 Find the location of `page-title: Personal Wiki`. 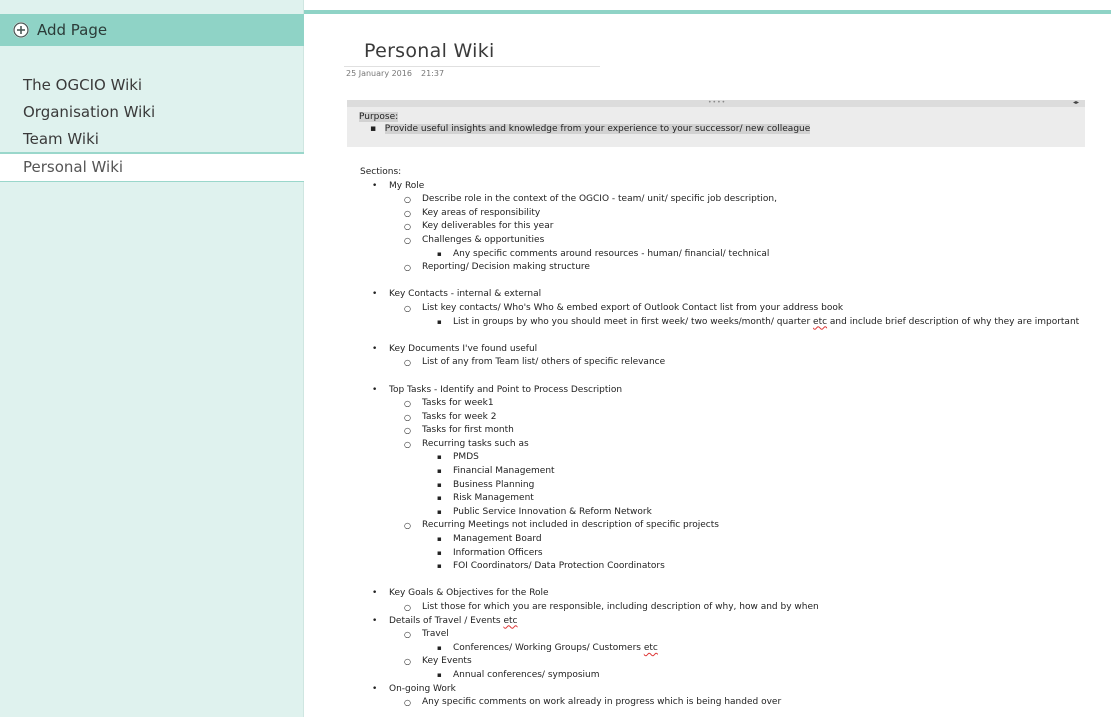

page-title: Personal Wiki is located at coordinates (429, 51).